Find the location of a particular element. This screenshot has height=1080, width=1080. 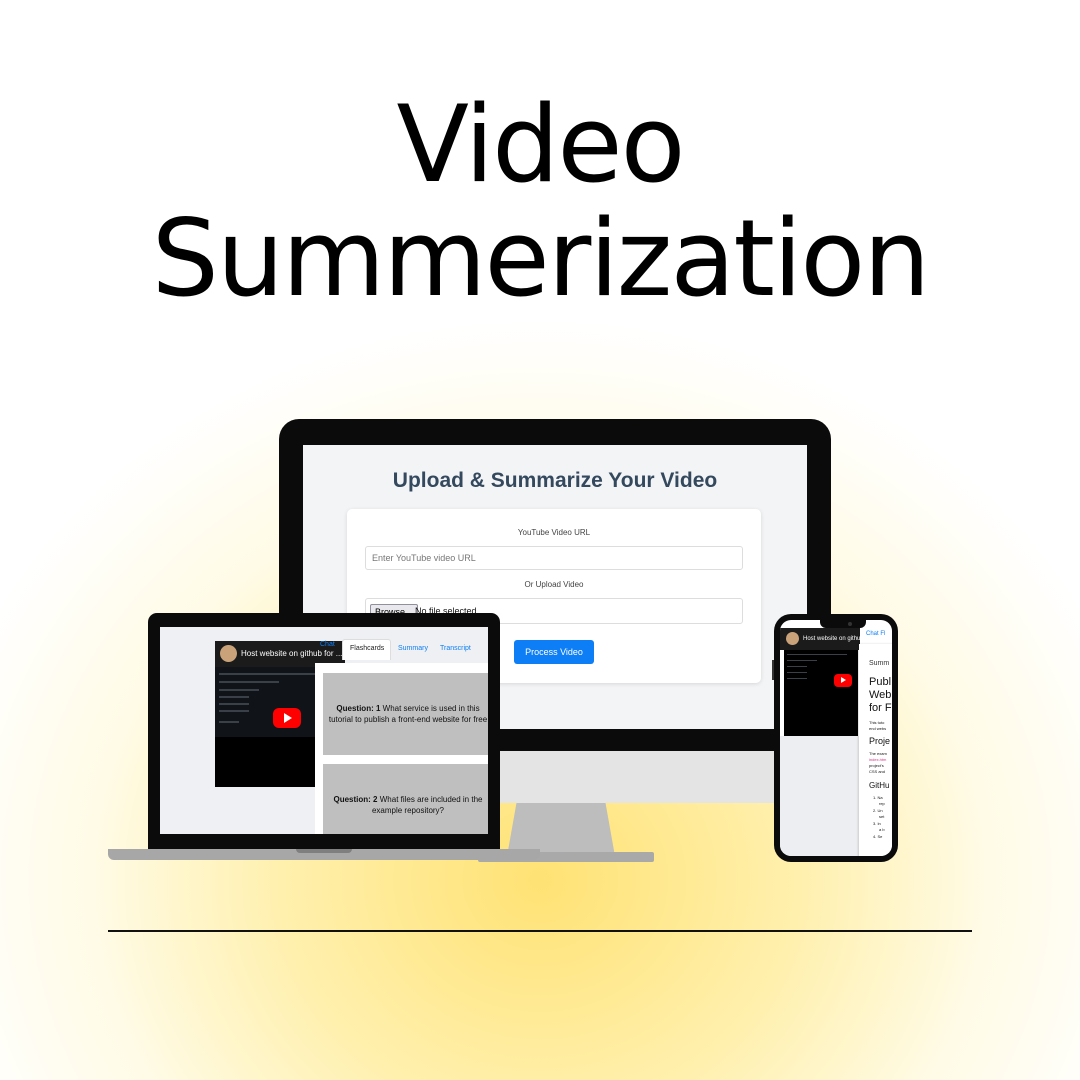

tab-chat: Chat is located at coordinates (327, 644).